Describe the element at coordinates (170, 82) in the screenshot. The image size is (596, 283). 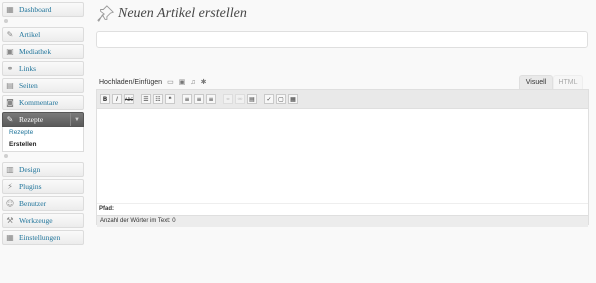
I see `image-icon: ▭` at that location.